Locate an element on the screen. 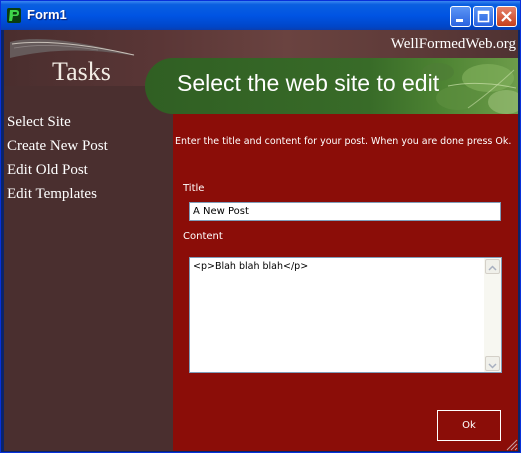 This screenshot has width=521, height=453. arrow-down-icon is located at coordinates (492, 366).